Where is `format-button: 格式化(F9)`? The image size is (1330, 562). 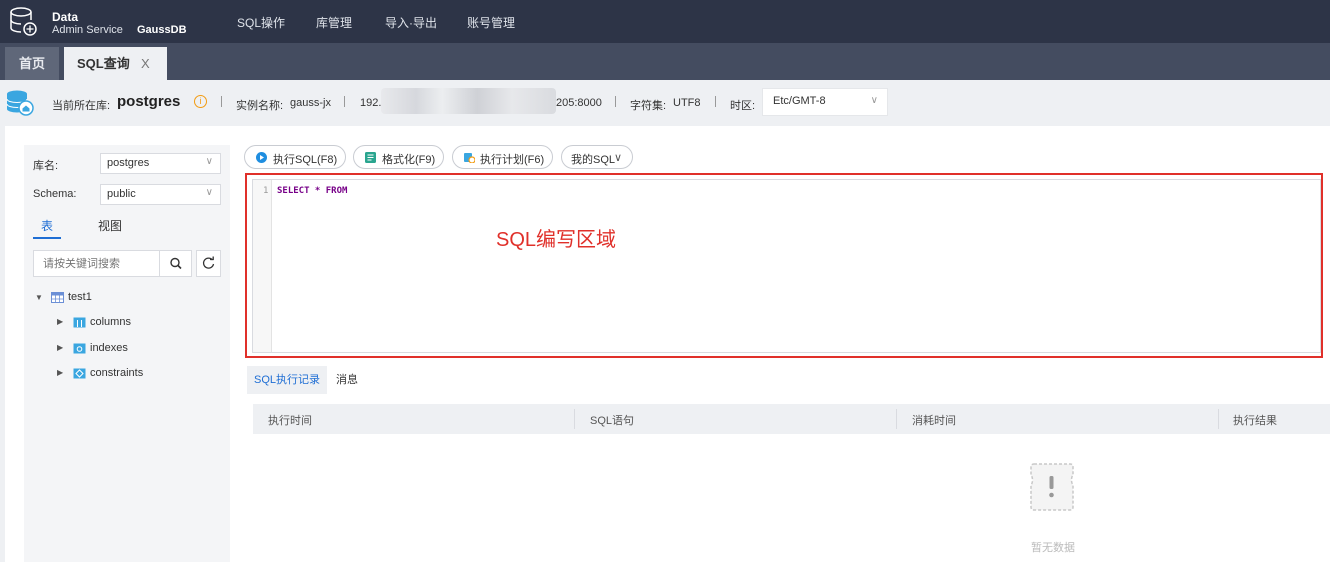
format-button: 格式化(F9) is located at coordinates (398, 157).